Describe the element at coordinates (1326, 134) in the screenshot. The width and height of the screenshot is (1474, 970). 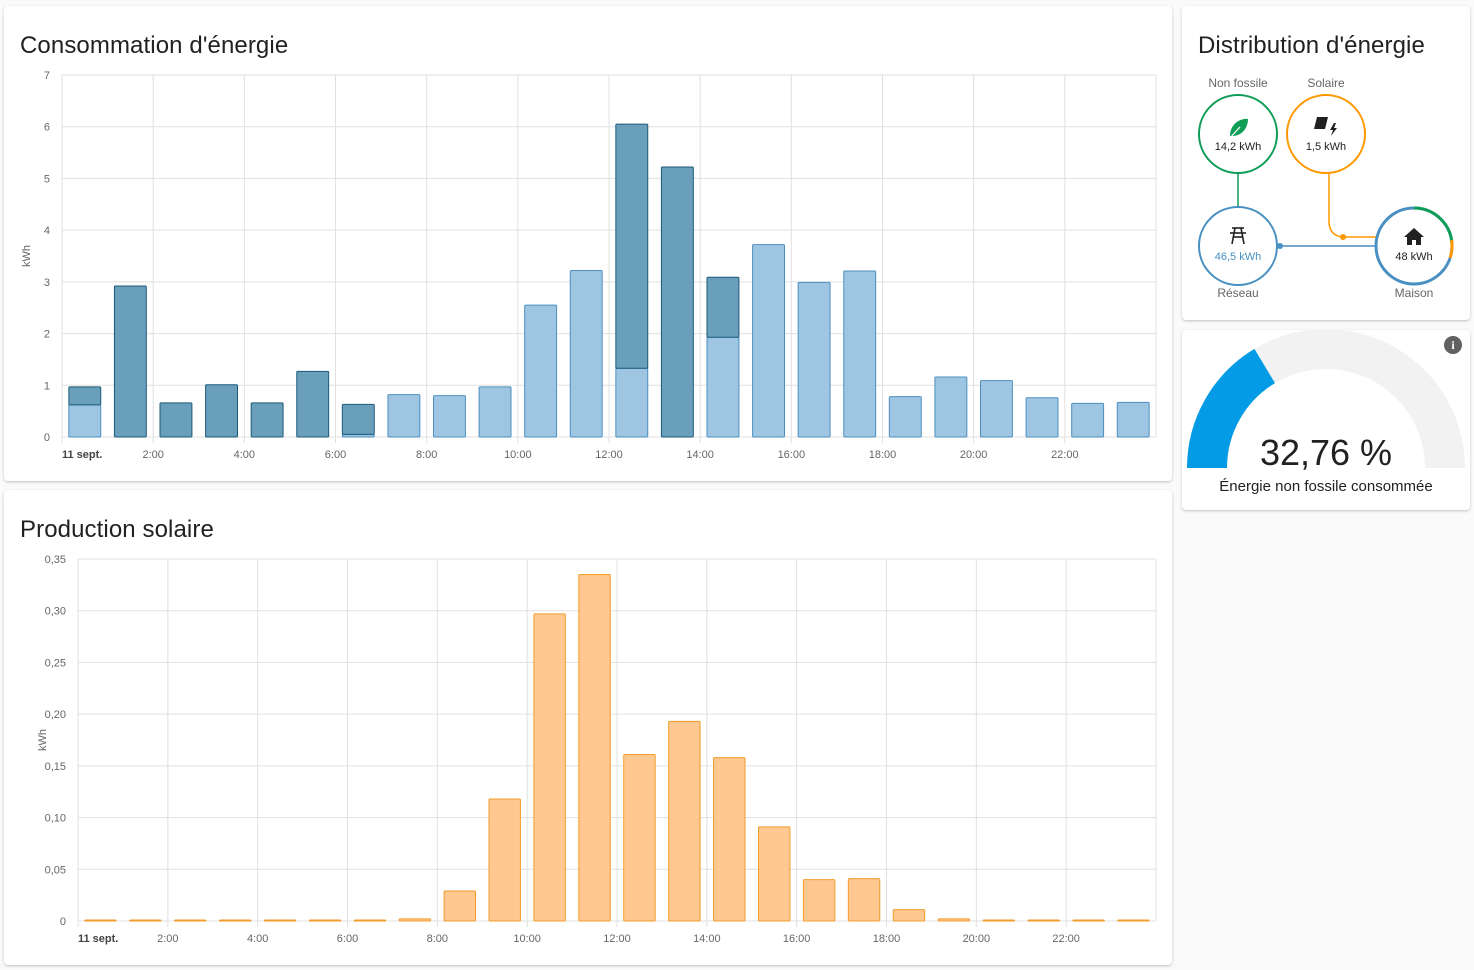
I see `solar-node: 1,5 kWh` at that location.